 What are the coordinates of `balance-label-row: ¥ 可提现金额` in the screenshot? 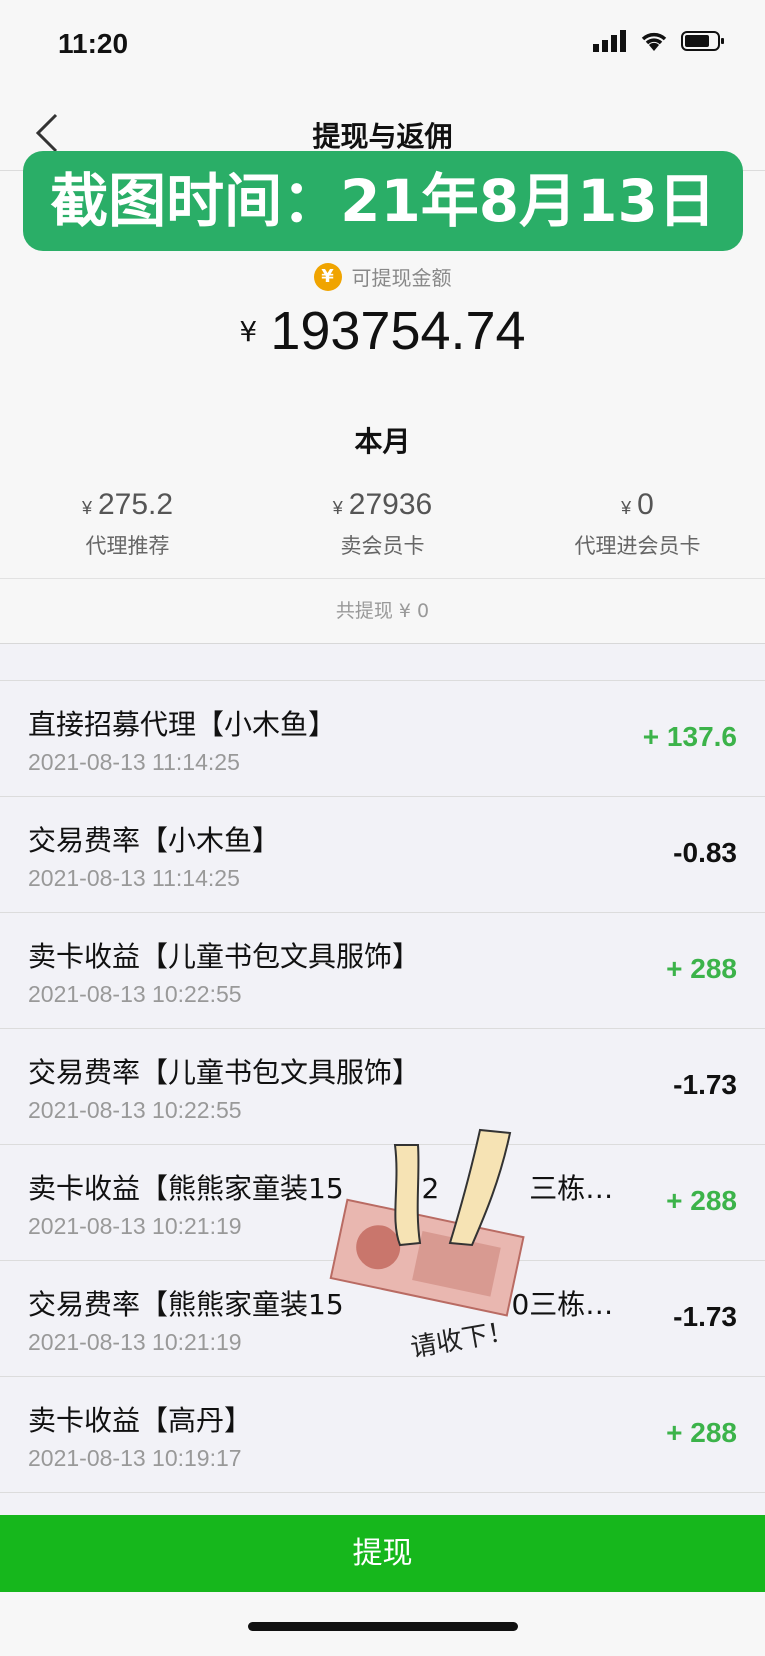 It's located at (382, 276).